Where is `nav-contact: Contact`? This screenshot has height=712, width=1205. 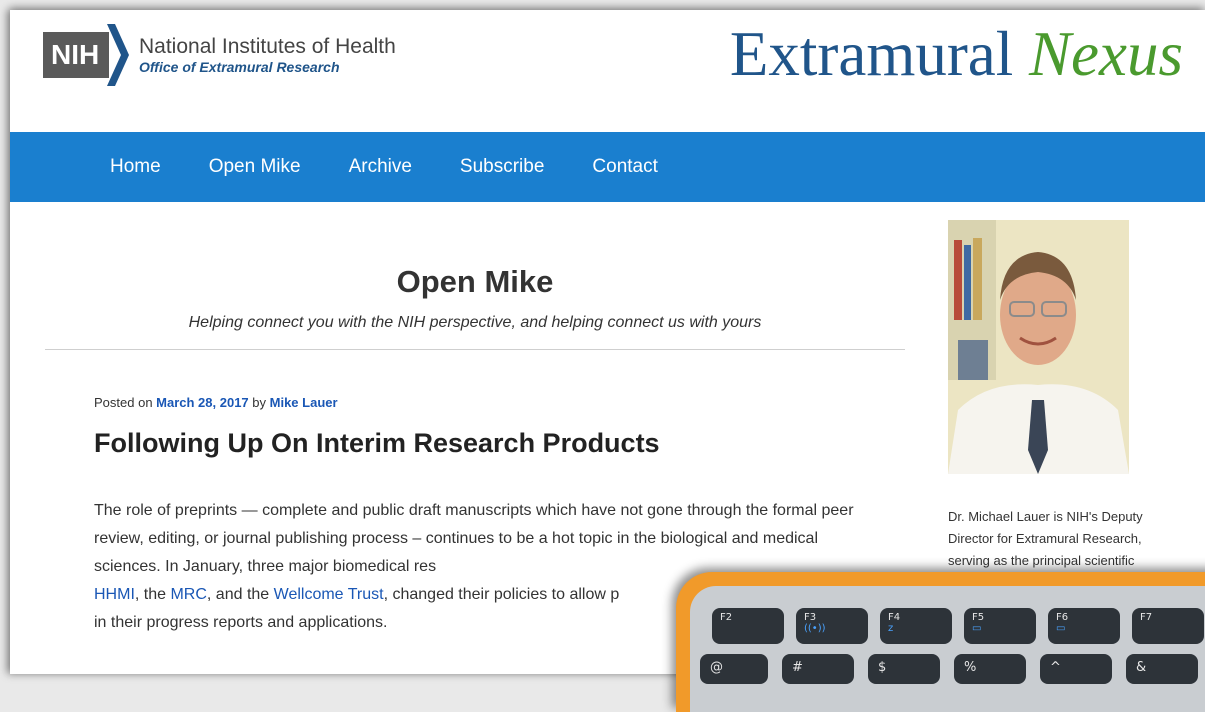
nav-contact: Contact is located at coordinates (624, 167).